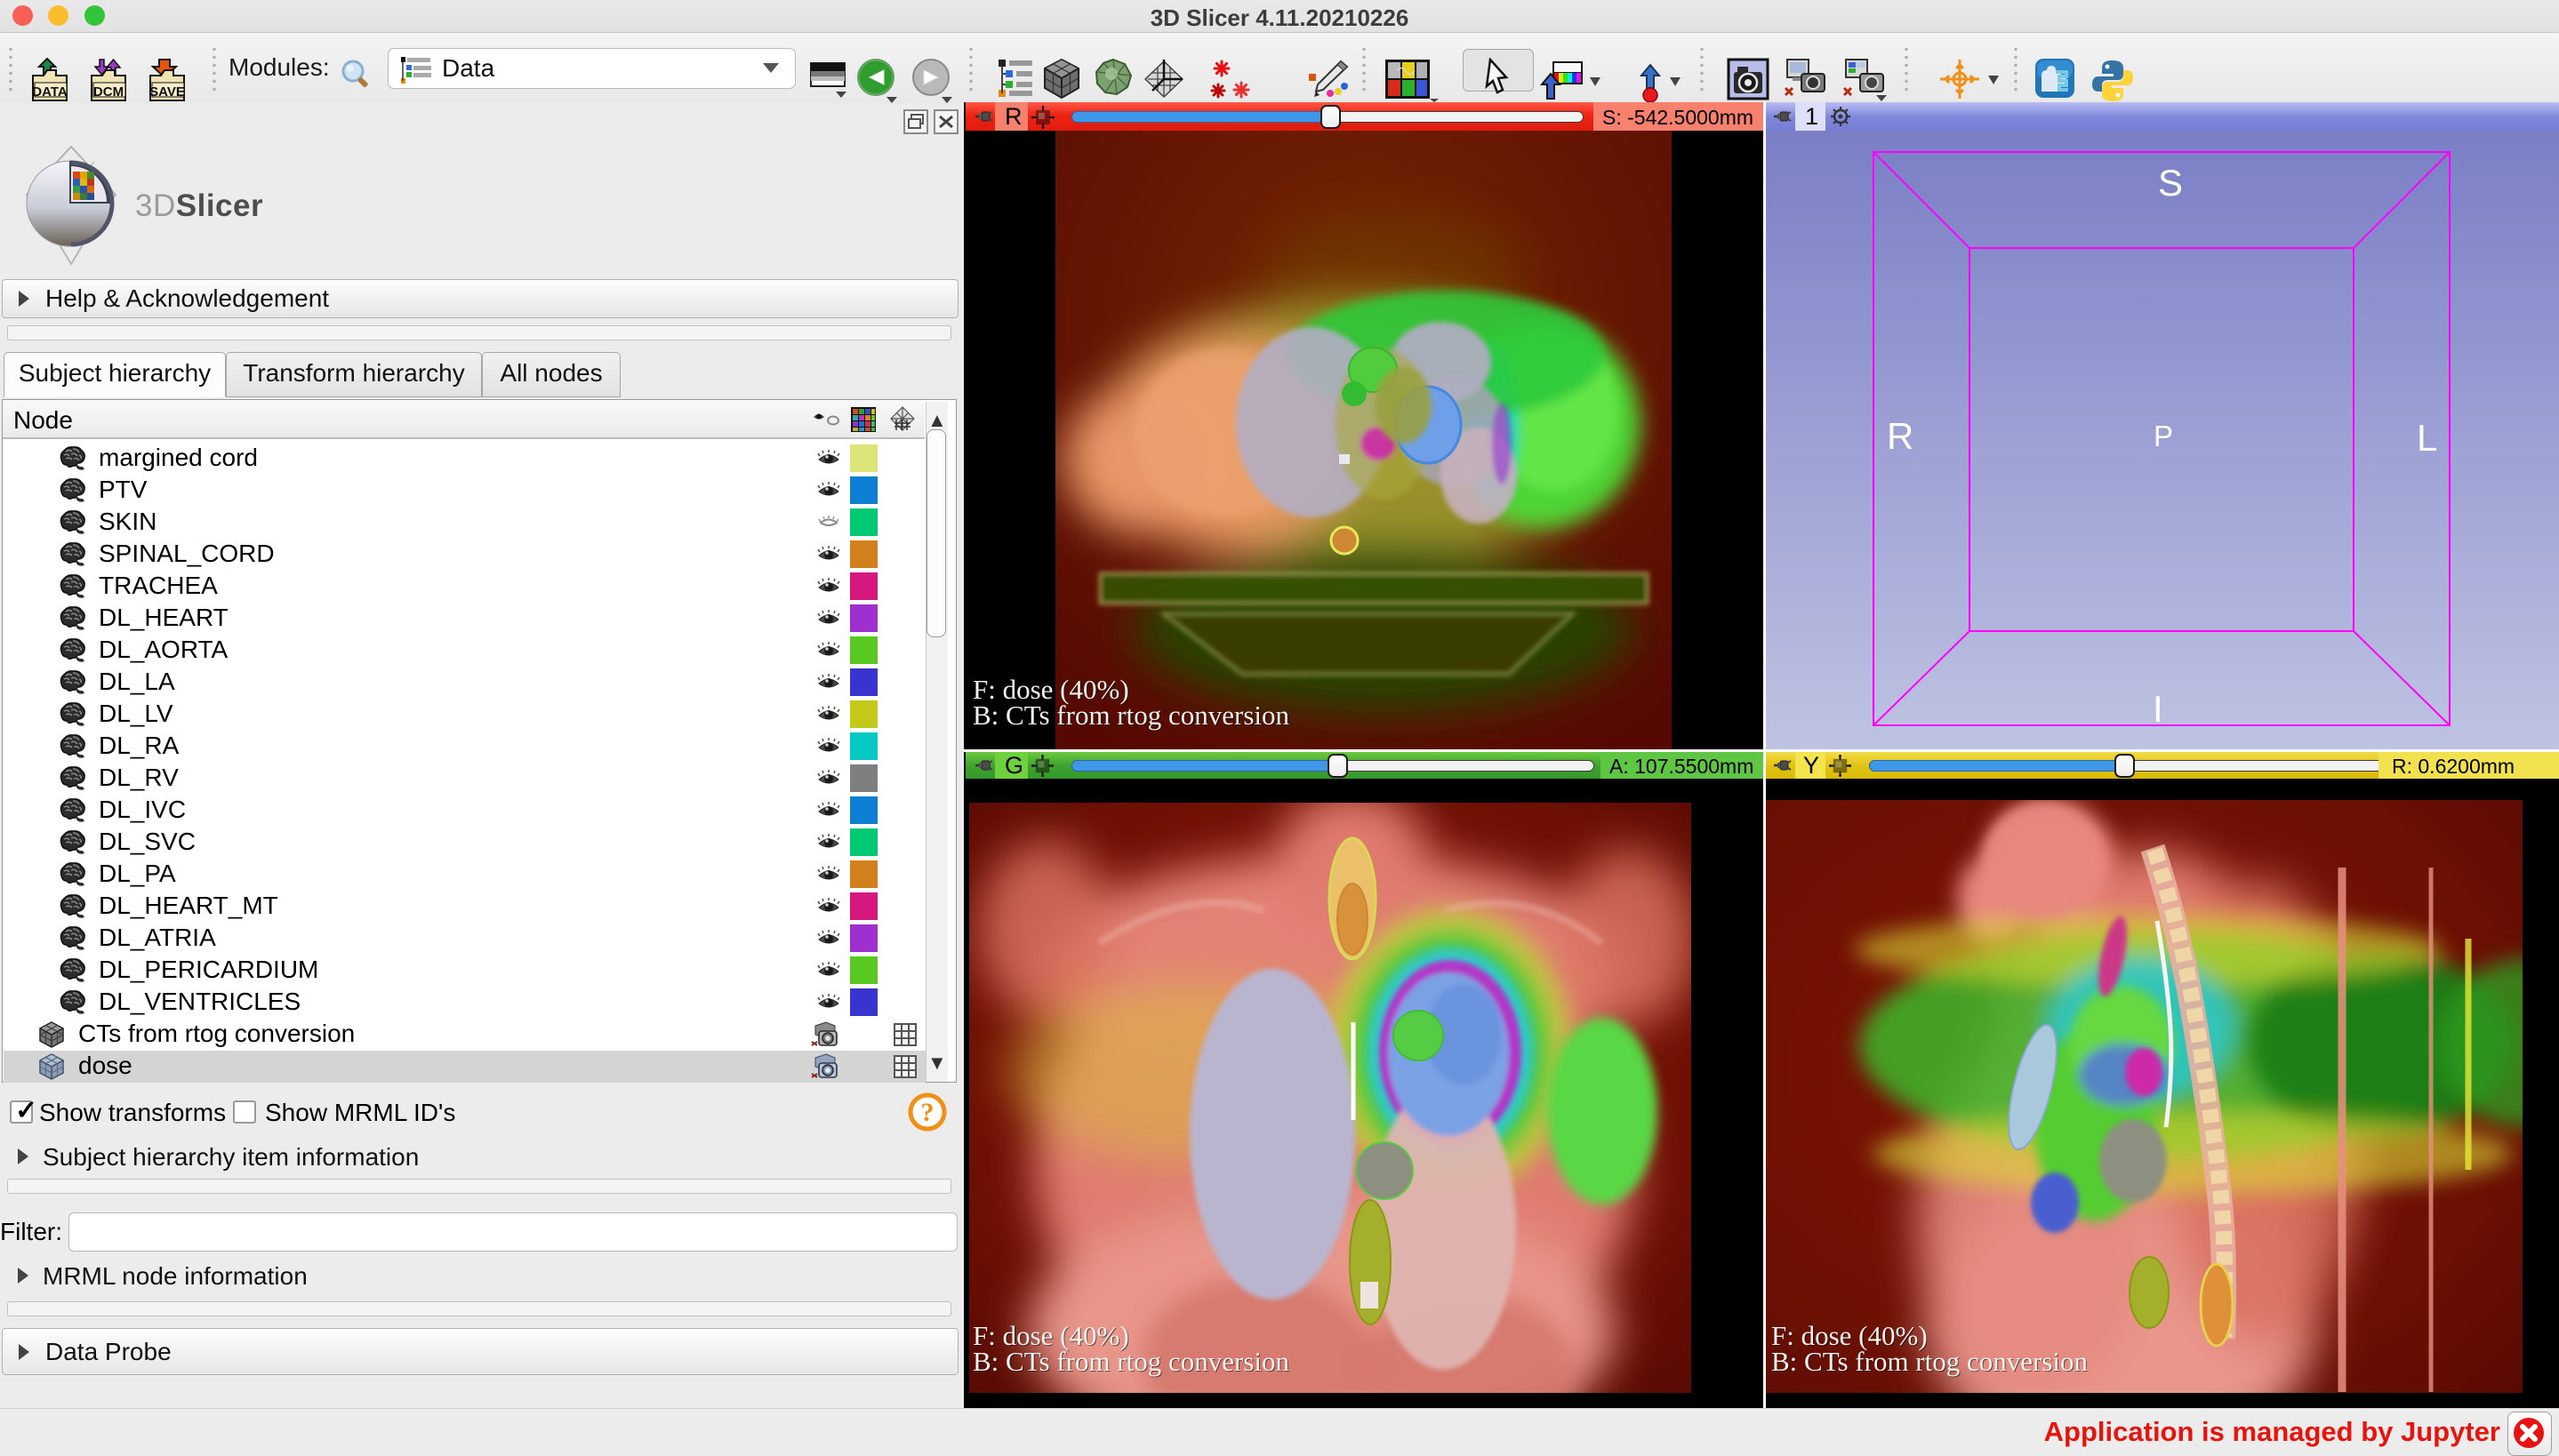 The height and width of the screenshot is (1456, 2559). What do you see at coordinates (167, 92) in the screenshot?
I see `svg-text: SAVE` at bounding box center [167, 92].